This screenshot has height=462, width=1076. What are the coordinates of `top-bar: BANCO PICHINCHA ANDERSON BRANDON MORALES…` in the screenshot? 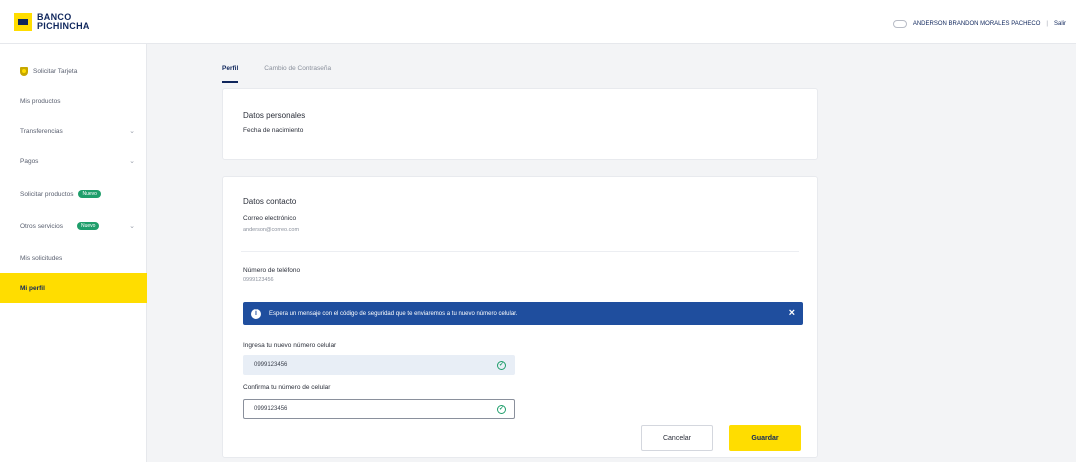 It's located at (538, 22).